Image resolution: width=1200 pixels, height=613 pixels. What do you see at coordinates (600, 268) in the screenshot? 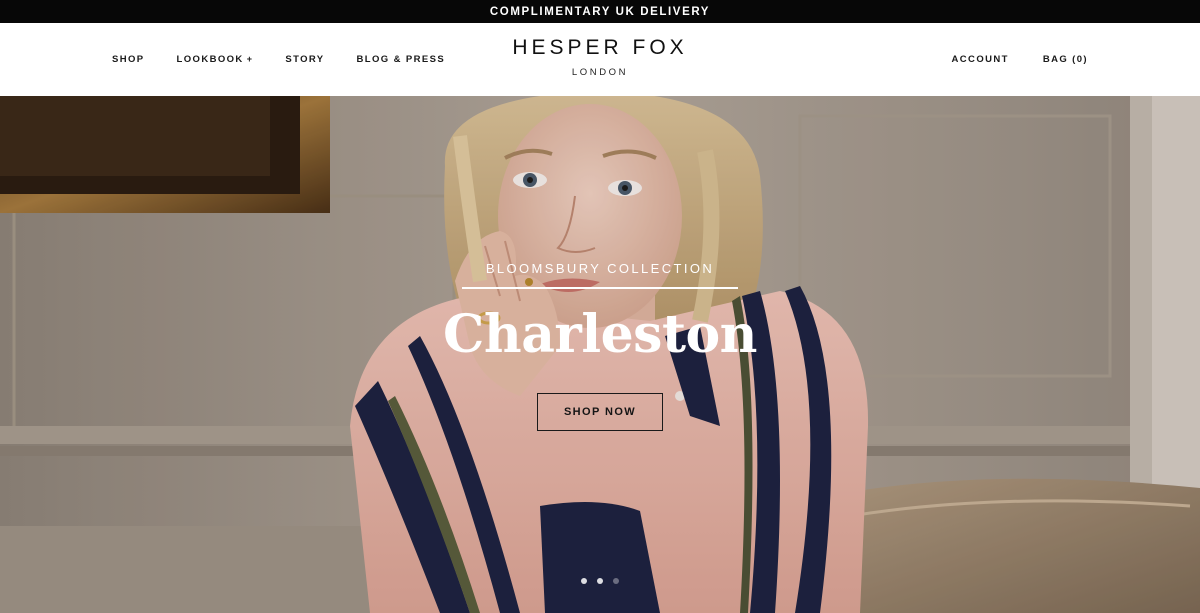
I see `collection-eyebrow: BLOOMSBURY COLLECTION` at bounding box center [600, 268].